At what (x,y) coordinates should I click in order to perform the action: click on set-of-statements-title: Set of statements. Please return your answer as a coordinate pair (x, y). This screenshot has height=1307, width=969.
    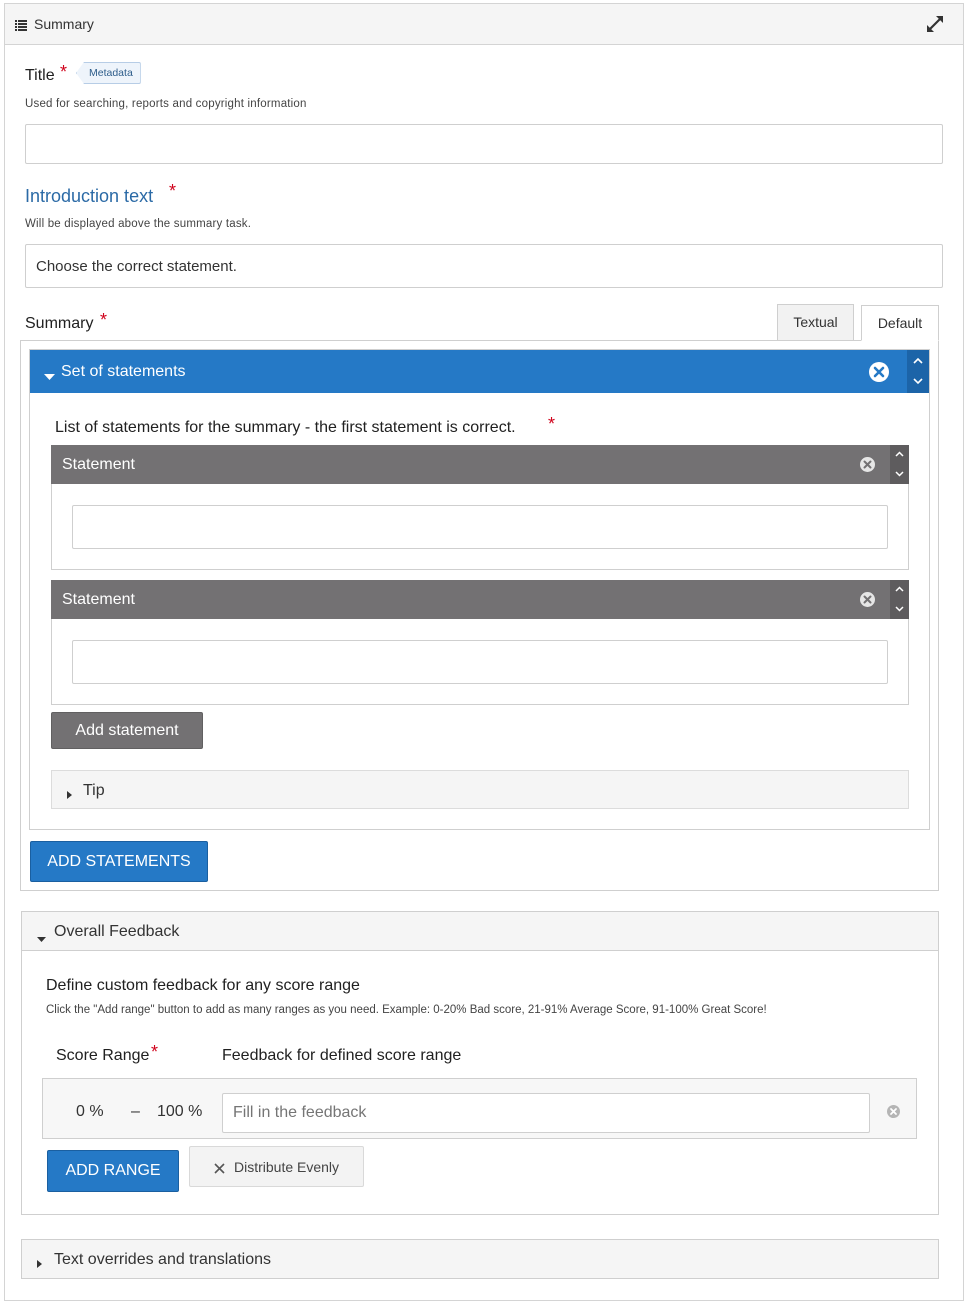
    Looking at the image, I should click on (123, 371).